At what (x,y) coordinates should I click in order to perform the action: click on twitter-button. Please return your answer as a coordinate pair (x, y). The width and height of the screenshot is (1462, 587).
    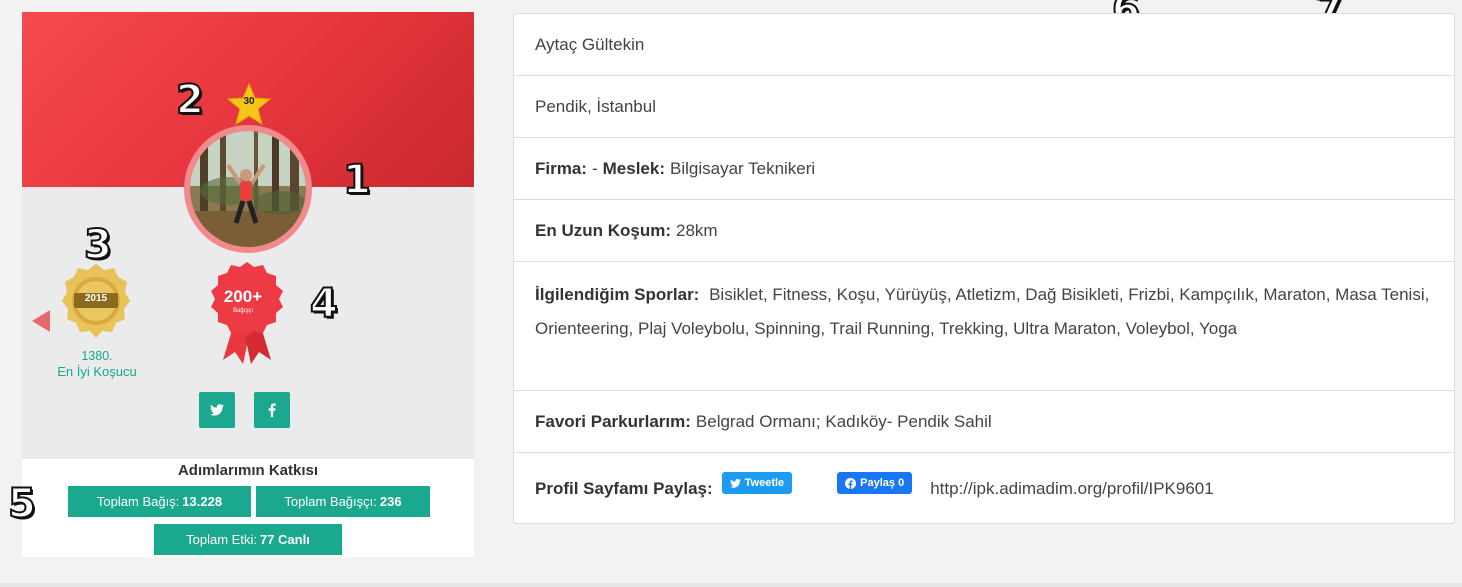
    Looking at the image, I should click on (217, 410).